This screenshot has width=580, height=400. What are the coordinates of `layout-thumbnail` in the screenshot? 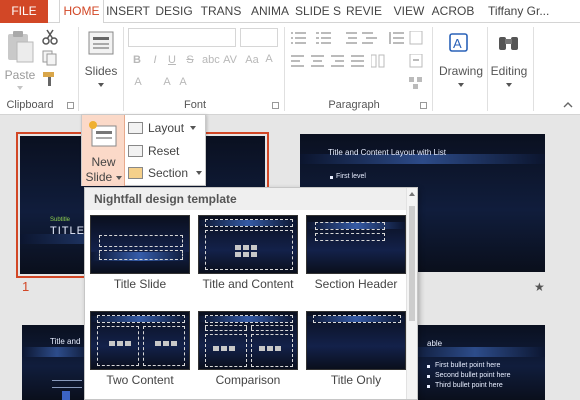 It's located at (248, 244).